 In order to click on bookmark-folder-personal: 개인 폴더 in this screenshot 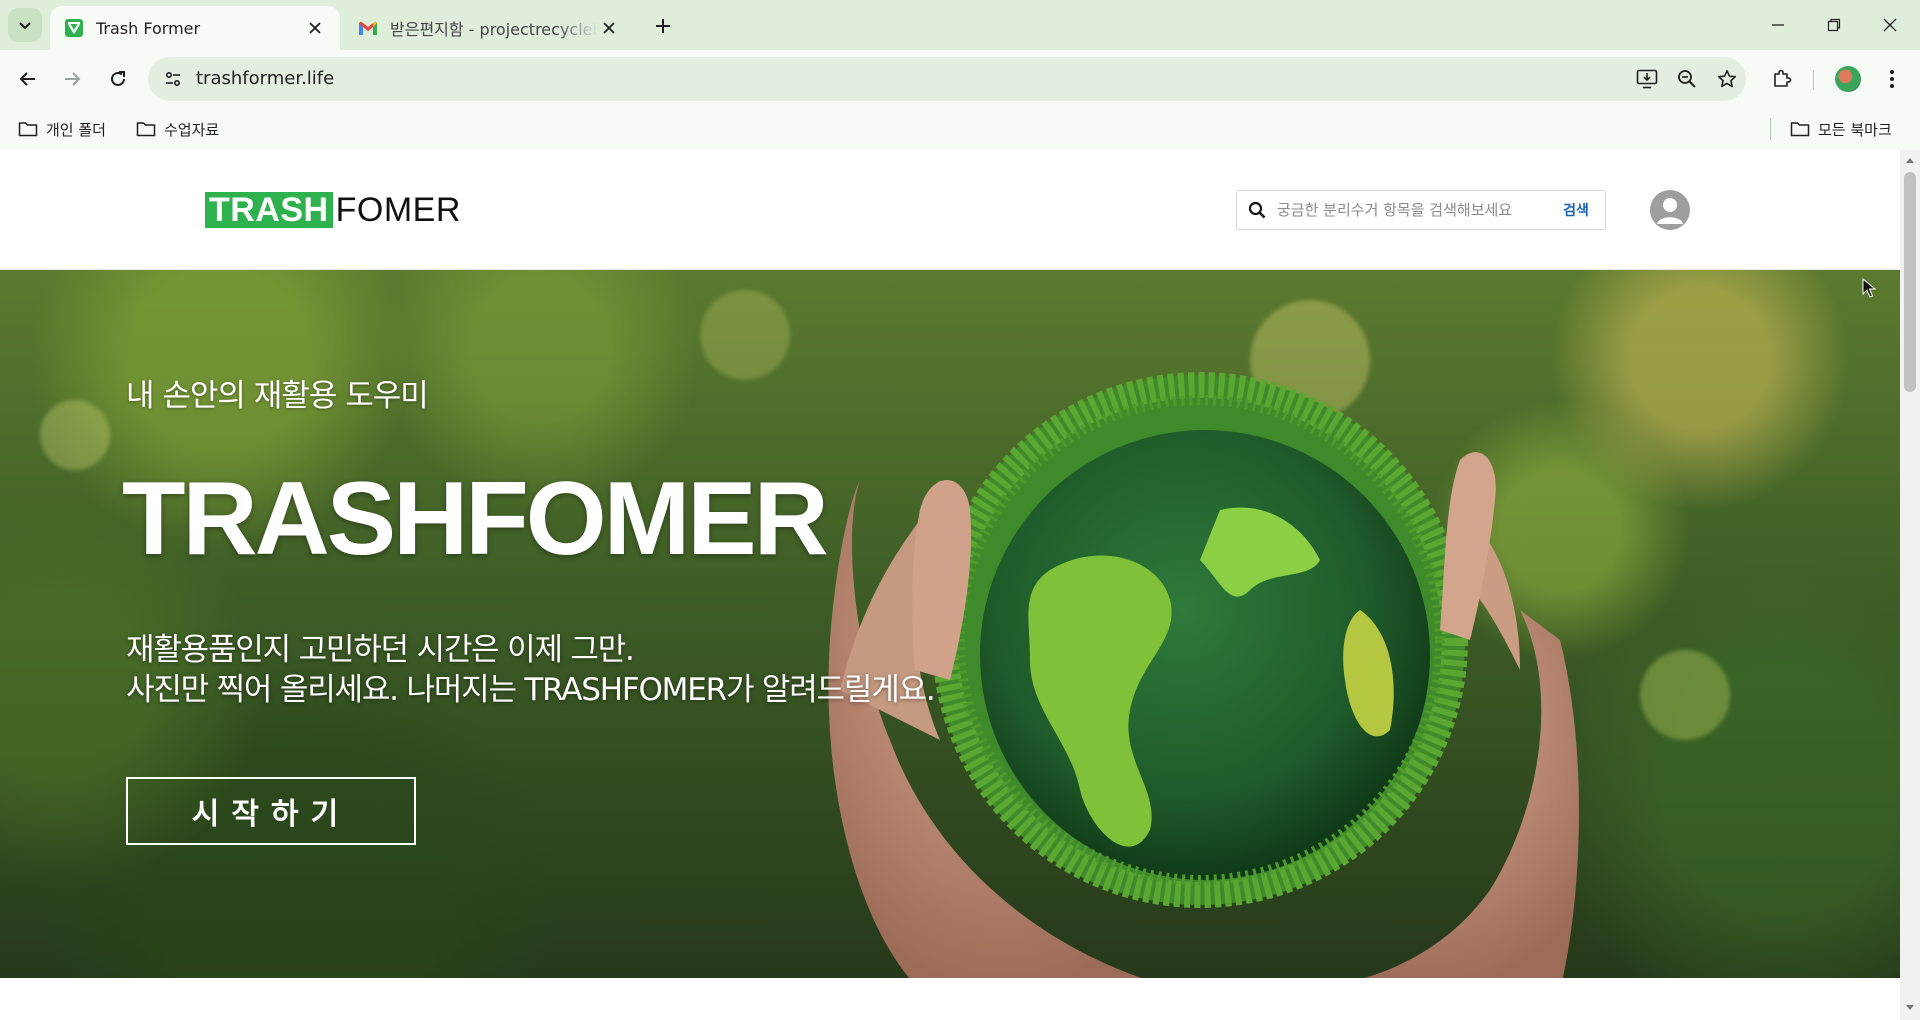, I will do `click(62, 129)`.